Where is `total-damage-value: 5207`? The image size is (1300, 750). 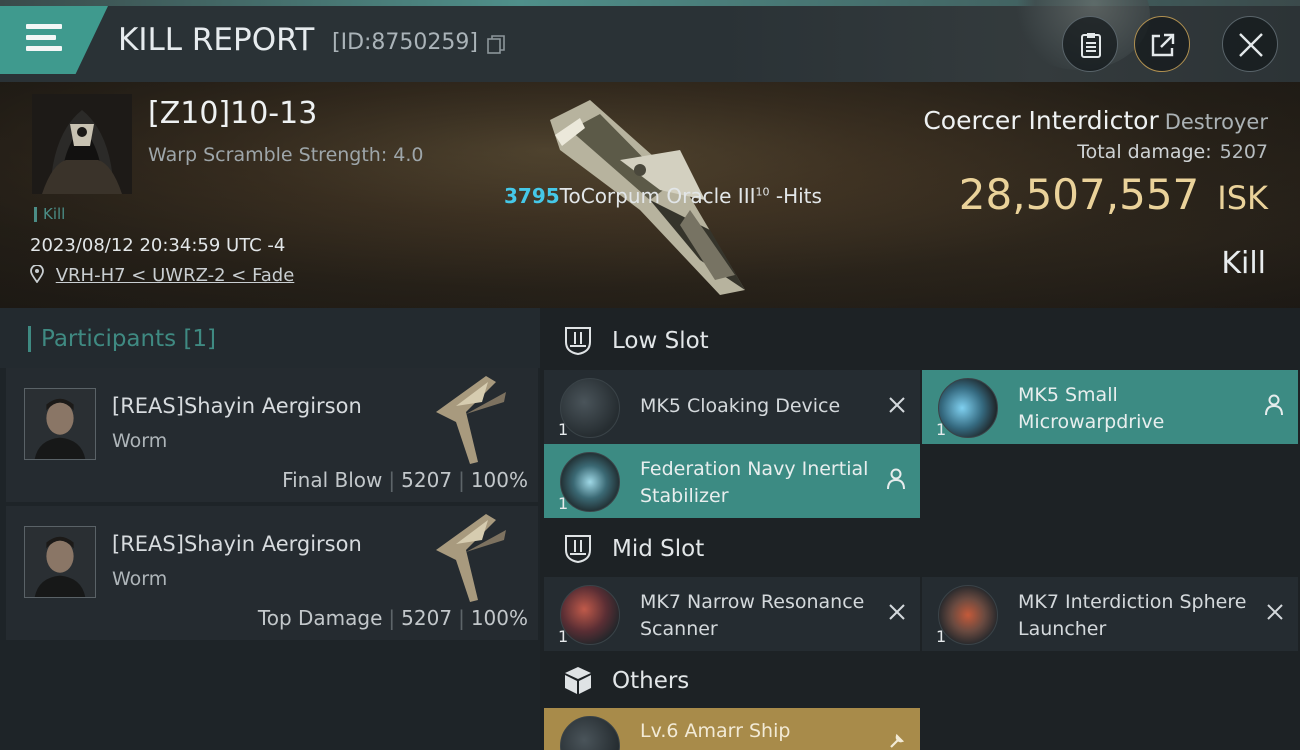 total-damage-value: 5207 is located at coordinates (1243, 152).